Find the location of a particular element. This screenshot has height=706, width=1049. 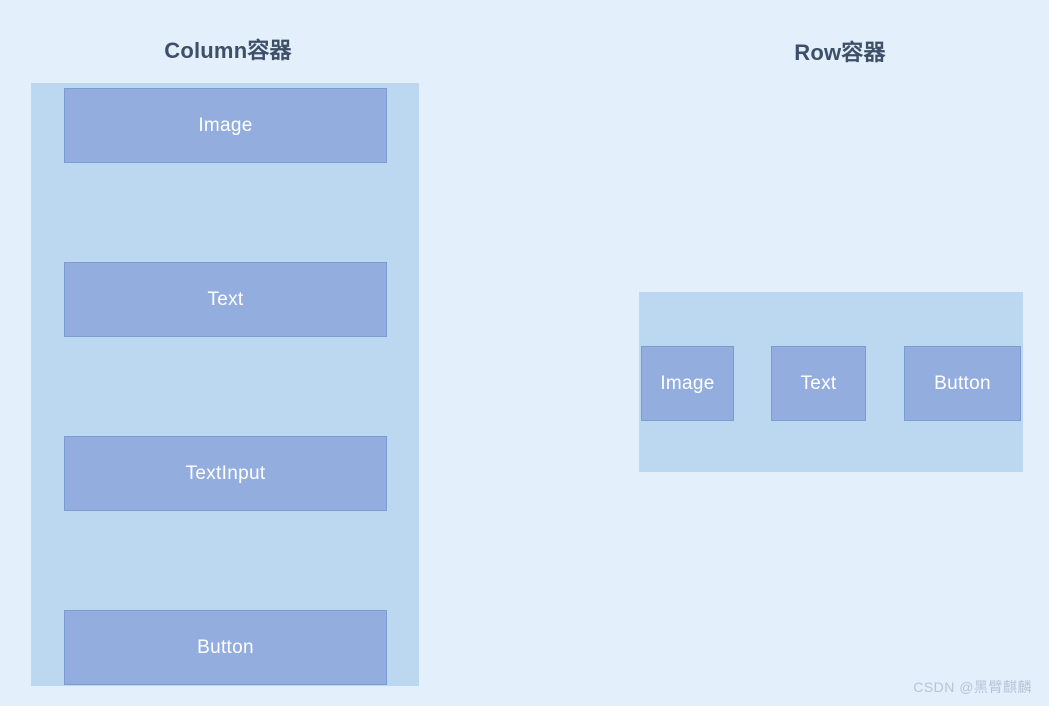

column-child-textinput: TextInput is located at coordinates (225, 473).